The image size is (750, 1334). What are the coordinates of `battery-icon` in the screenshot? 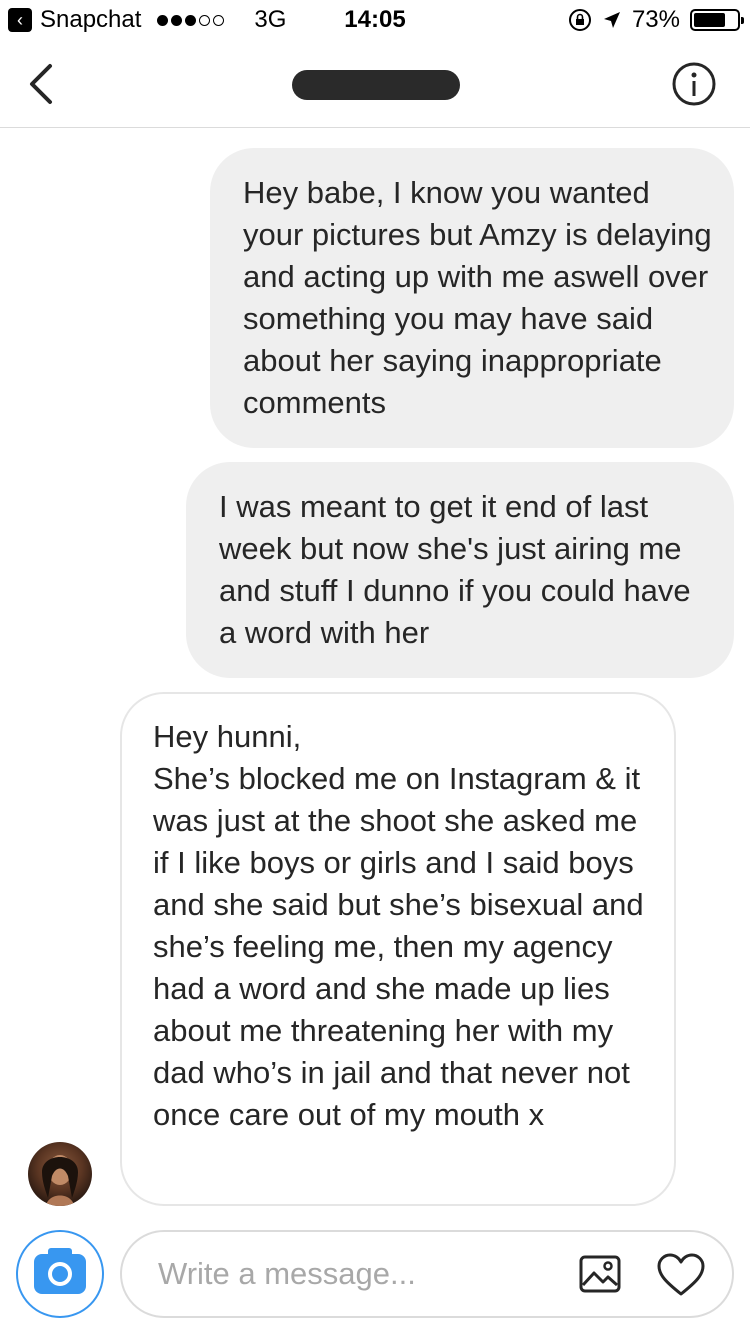 It's located at (717, 20).